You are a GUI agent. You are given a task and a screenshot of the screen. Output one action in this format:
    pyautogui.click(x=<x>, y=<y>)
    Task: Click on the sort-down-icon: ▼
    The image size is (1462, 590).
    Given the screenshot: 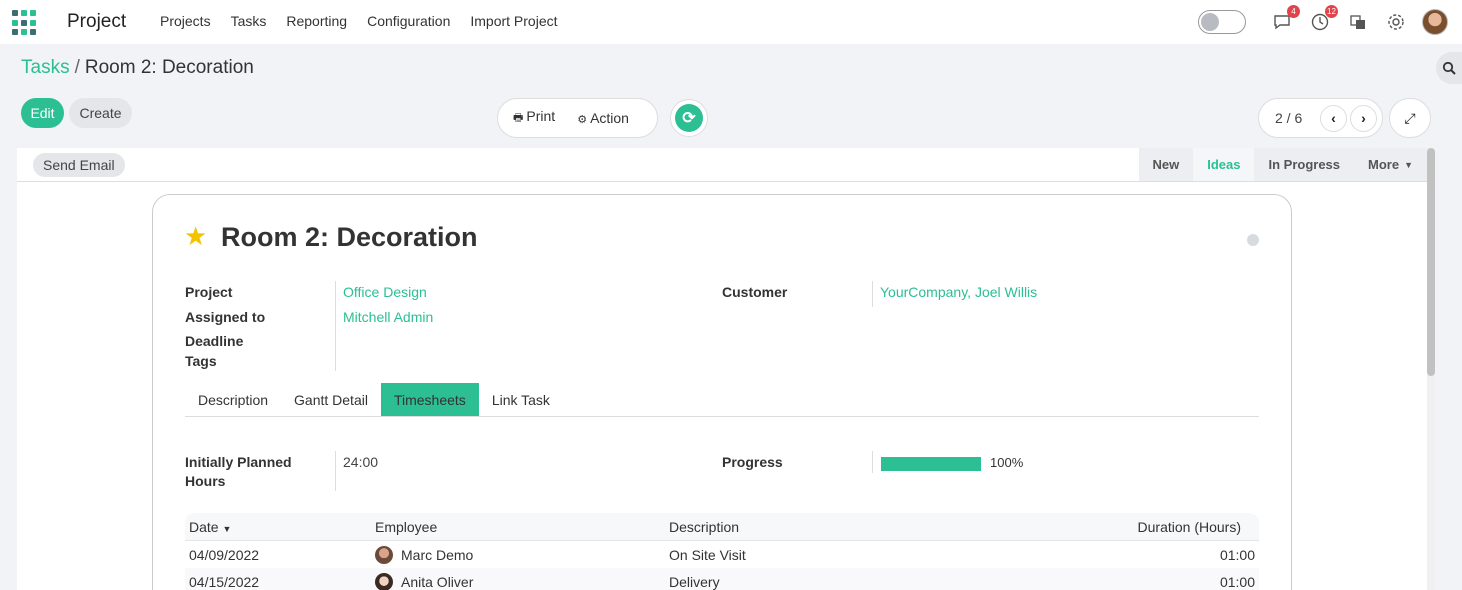 What is the action you would take?
    pyautogui.click(x=227, y=528)
    